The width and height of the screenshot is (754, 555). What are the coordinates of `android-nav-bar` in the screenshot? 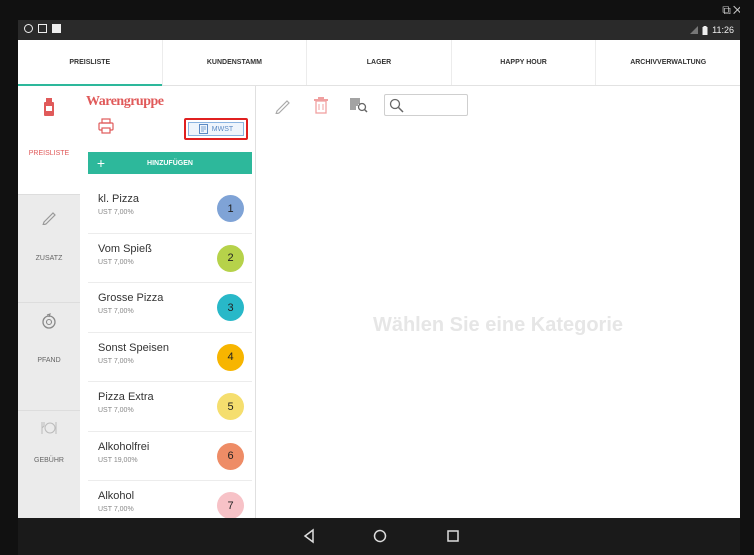 It's located at (379, 536).